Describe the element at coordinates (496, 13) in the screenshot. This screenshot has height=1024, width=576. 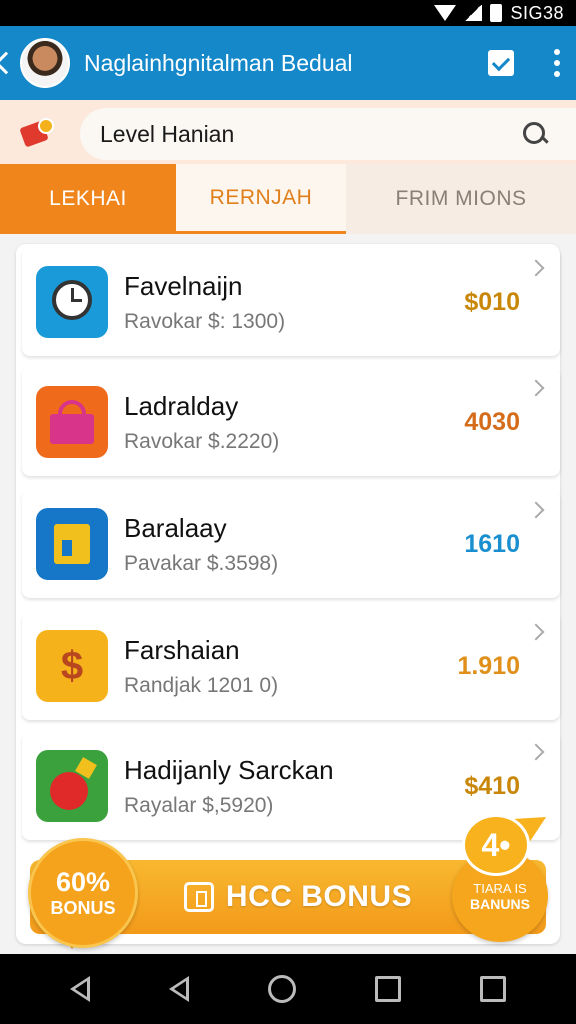
I see `battery-icon` at that location.